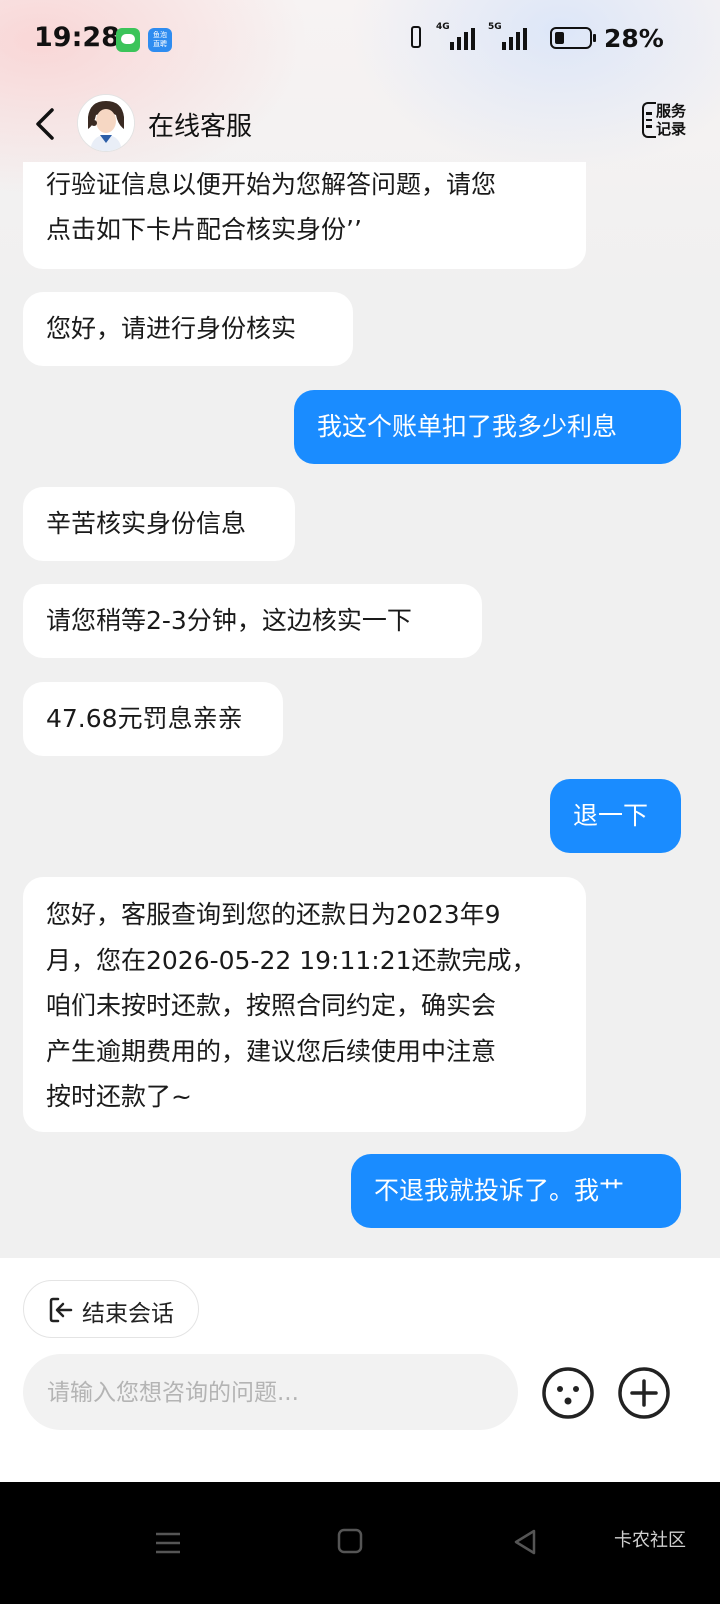 The image size is (720, 1604). I want to click on battery-icon, so click(573, 38).